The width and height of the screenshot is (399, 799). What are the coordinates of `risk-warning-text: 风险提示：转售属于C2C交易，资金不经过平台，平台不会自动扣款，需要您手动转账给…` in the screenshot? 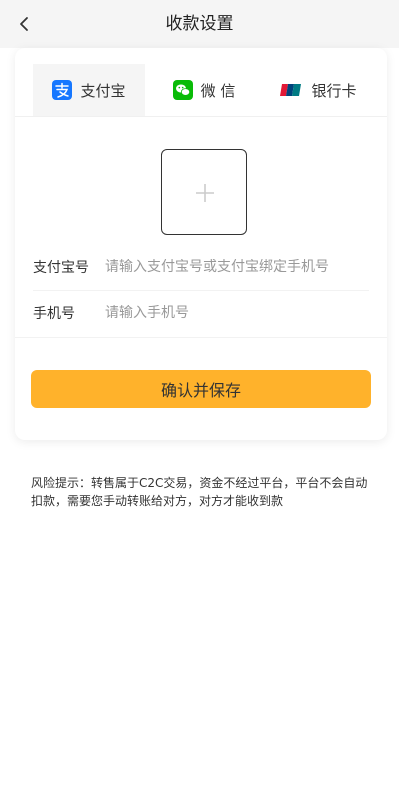 It's located at (199, 492).